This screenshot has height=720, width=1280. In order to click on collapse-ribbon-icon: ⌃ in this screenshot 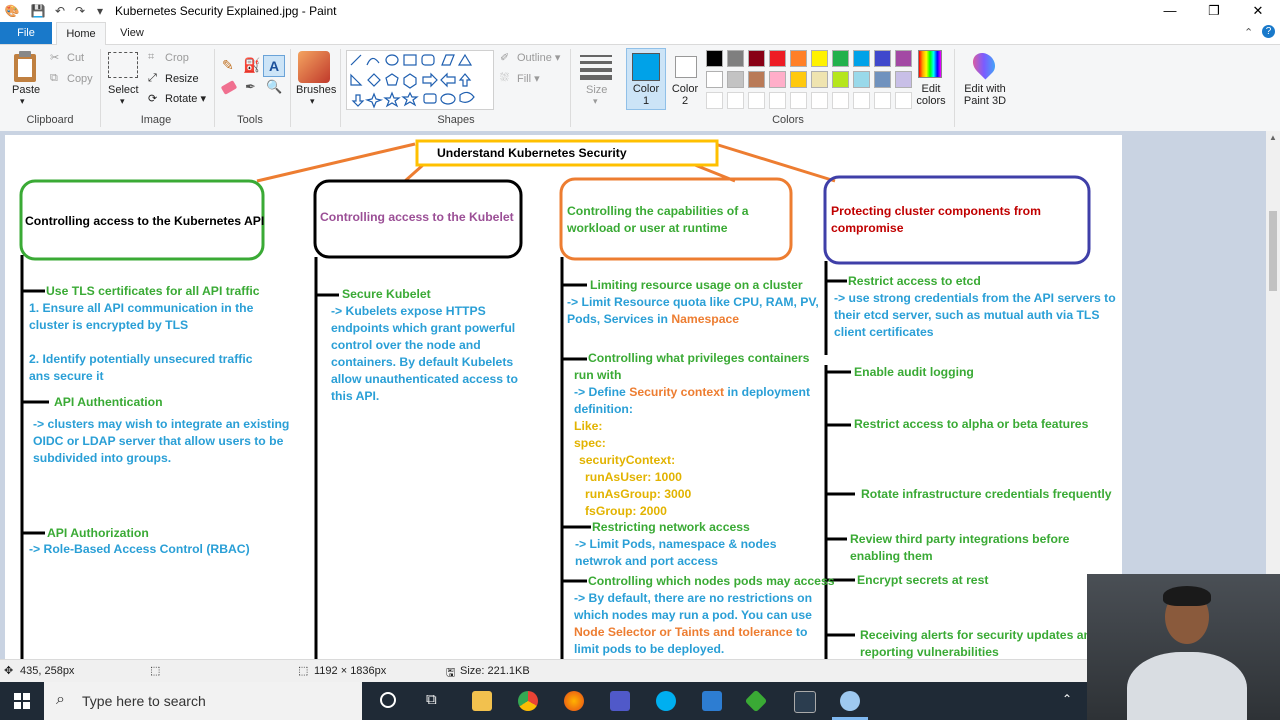, I will do `click(1248, 32)`.